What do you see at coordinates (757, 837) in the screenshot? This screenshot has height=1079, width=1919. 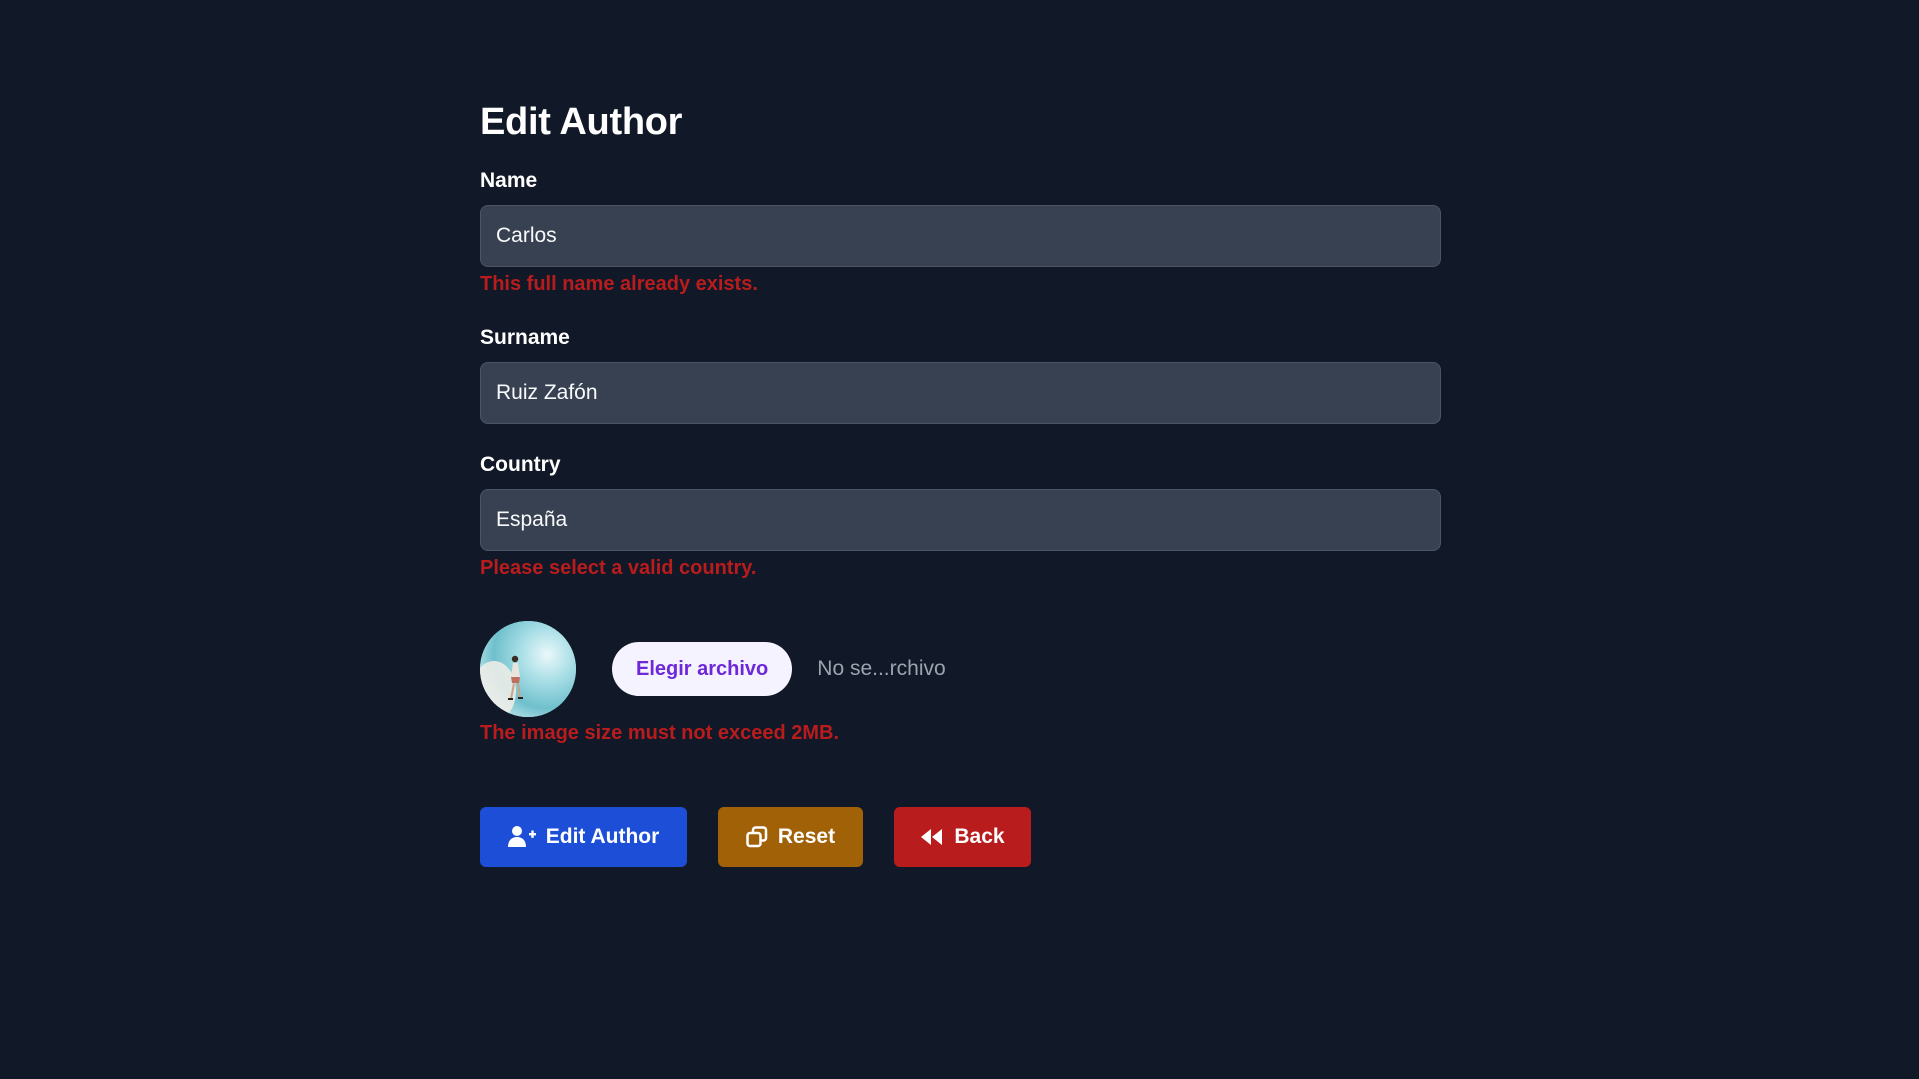 I see `clone-icon` at bounding box center [757, 837].